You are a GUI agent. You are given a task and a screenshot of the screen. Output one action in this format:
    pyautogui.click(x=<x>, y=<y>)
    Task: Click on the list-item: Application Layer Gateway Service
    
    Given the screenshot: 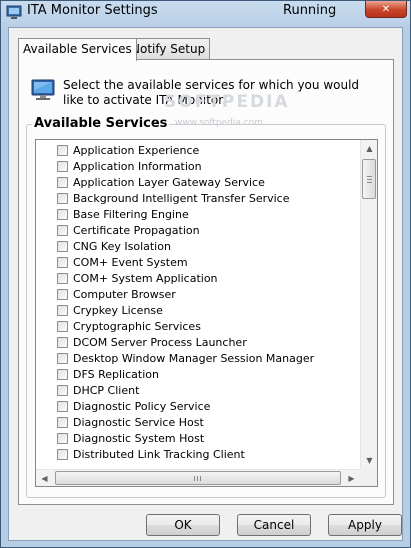 What is the action you would take?
    pyautogui.click(x=161, y=182)
    